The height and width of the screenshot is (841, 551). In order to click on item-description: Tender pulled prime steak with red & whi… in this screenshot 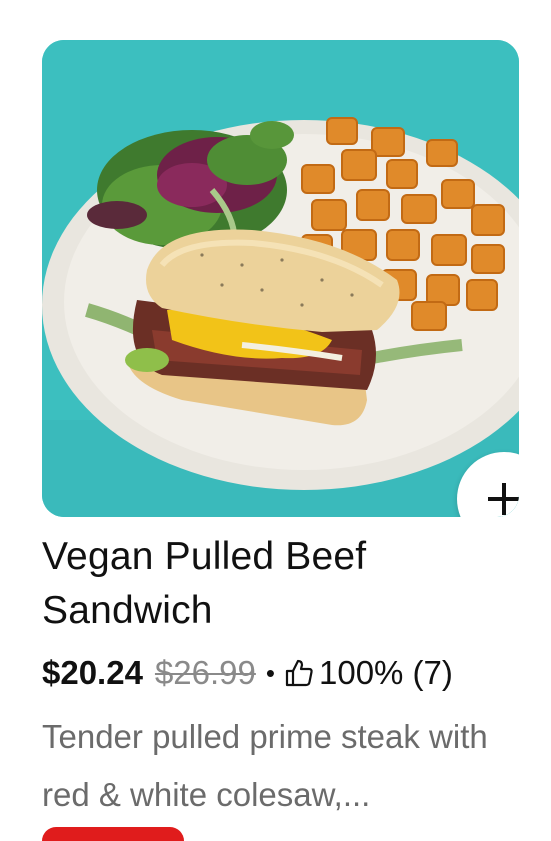, I will do `click(265, 765)`.